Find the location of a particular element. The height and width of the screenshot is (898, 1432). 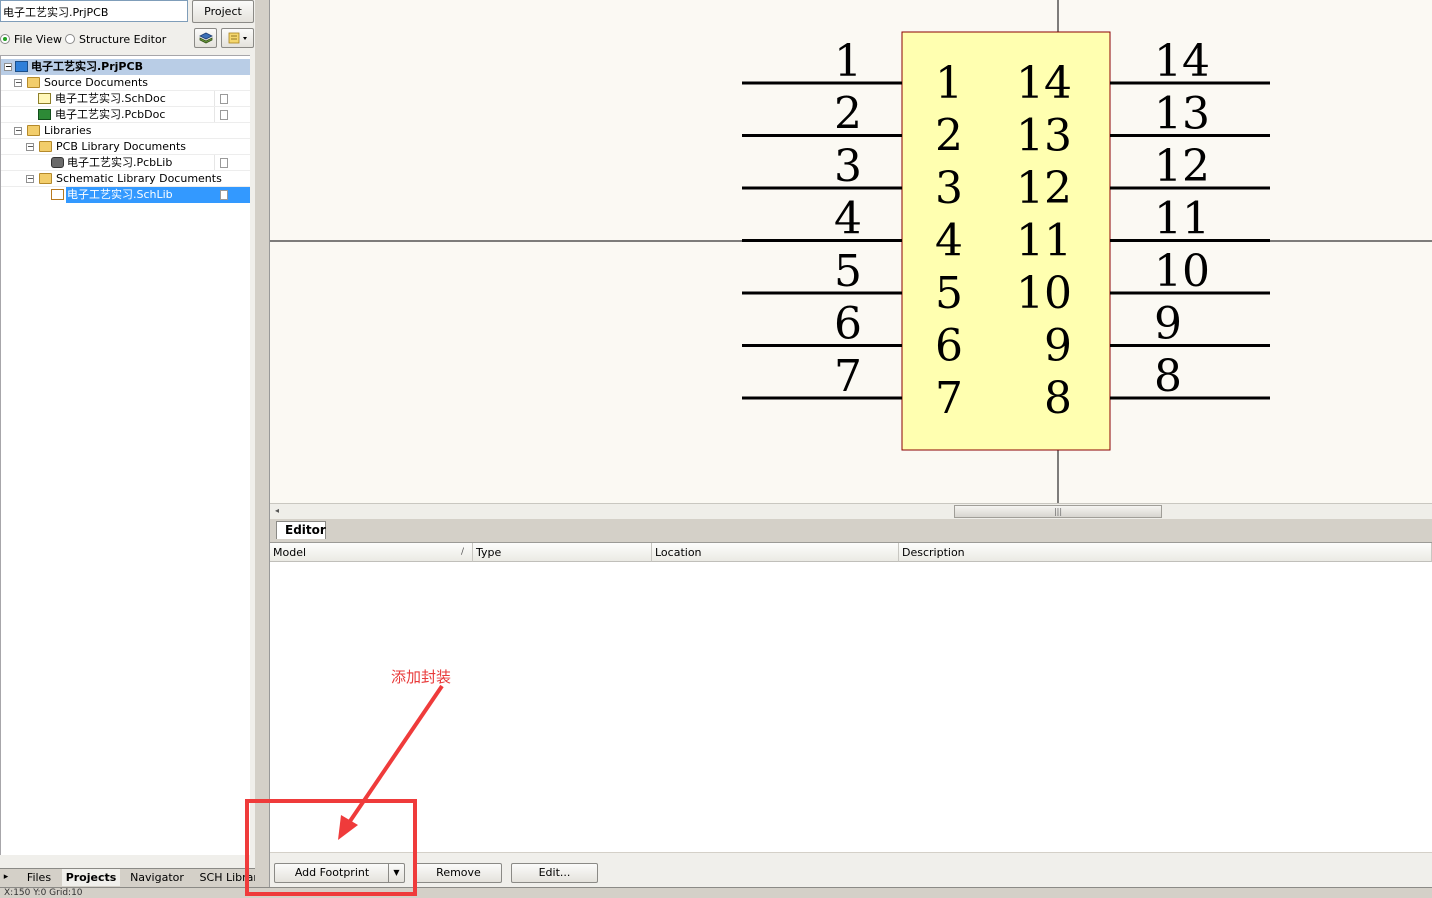

workspace-layers-button is located at coordinates (205, 38).